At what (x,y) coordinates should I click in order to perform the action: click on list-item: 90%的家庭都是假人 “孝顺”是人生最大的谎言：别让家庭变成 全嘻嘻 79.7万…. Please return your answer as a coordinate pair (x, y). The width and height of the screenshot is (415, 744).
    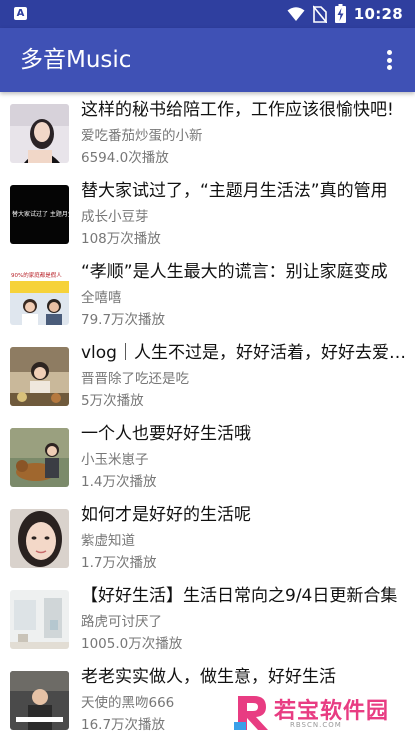
    Looking at the image, I should click on (207, 298).